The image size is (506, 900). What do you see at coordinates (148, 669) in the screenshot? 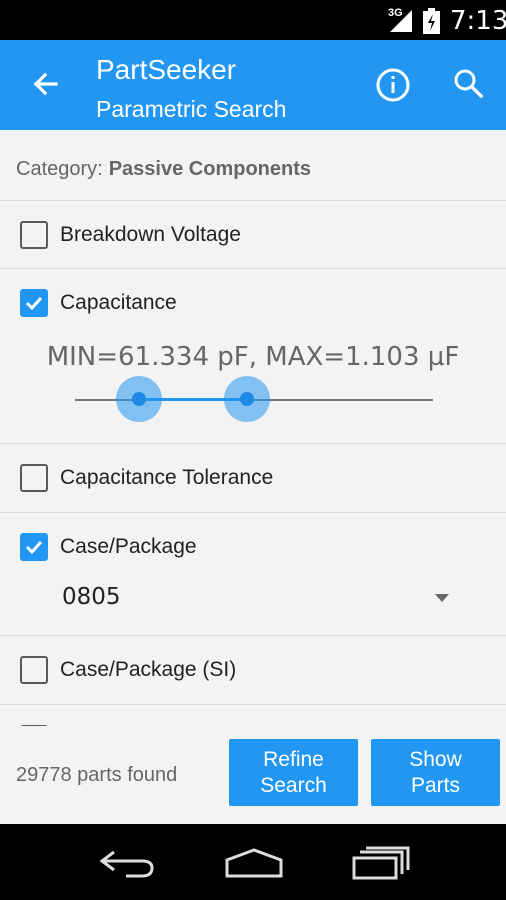
I see `filter-label: Case/Package (SI)` at bounding box center [148, 669].